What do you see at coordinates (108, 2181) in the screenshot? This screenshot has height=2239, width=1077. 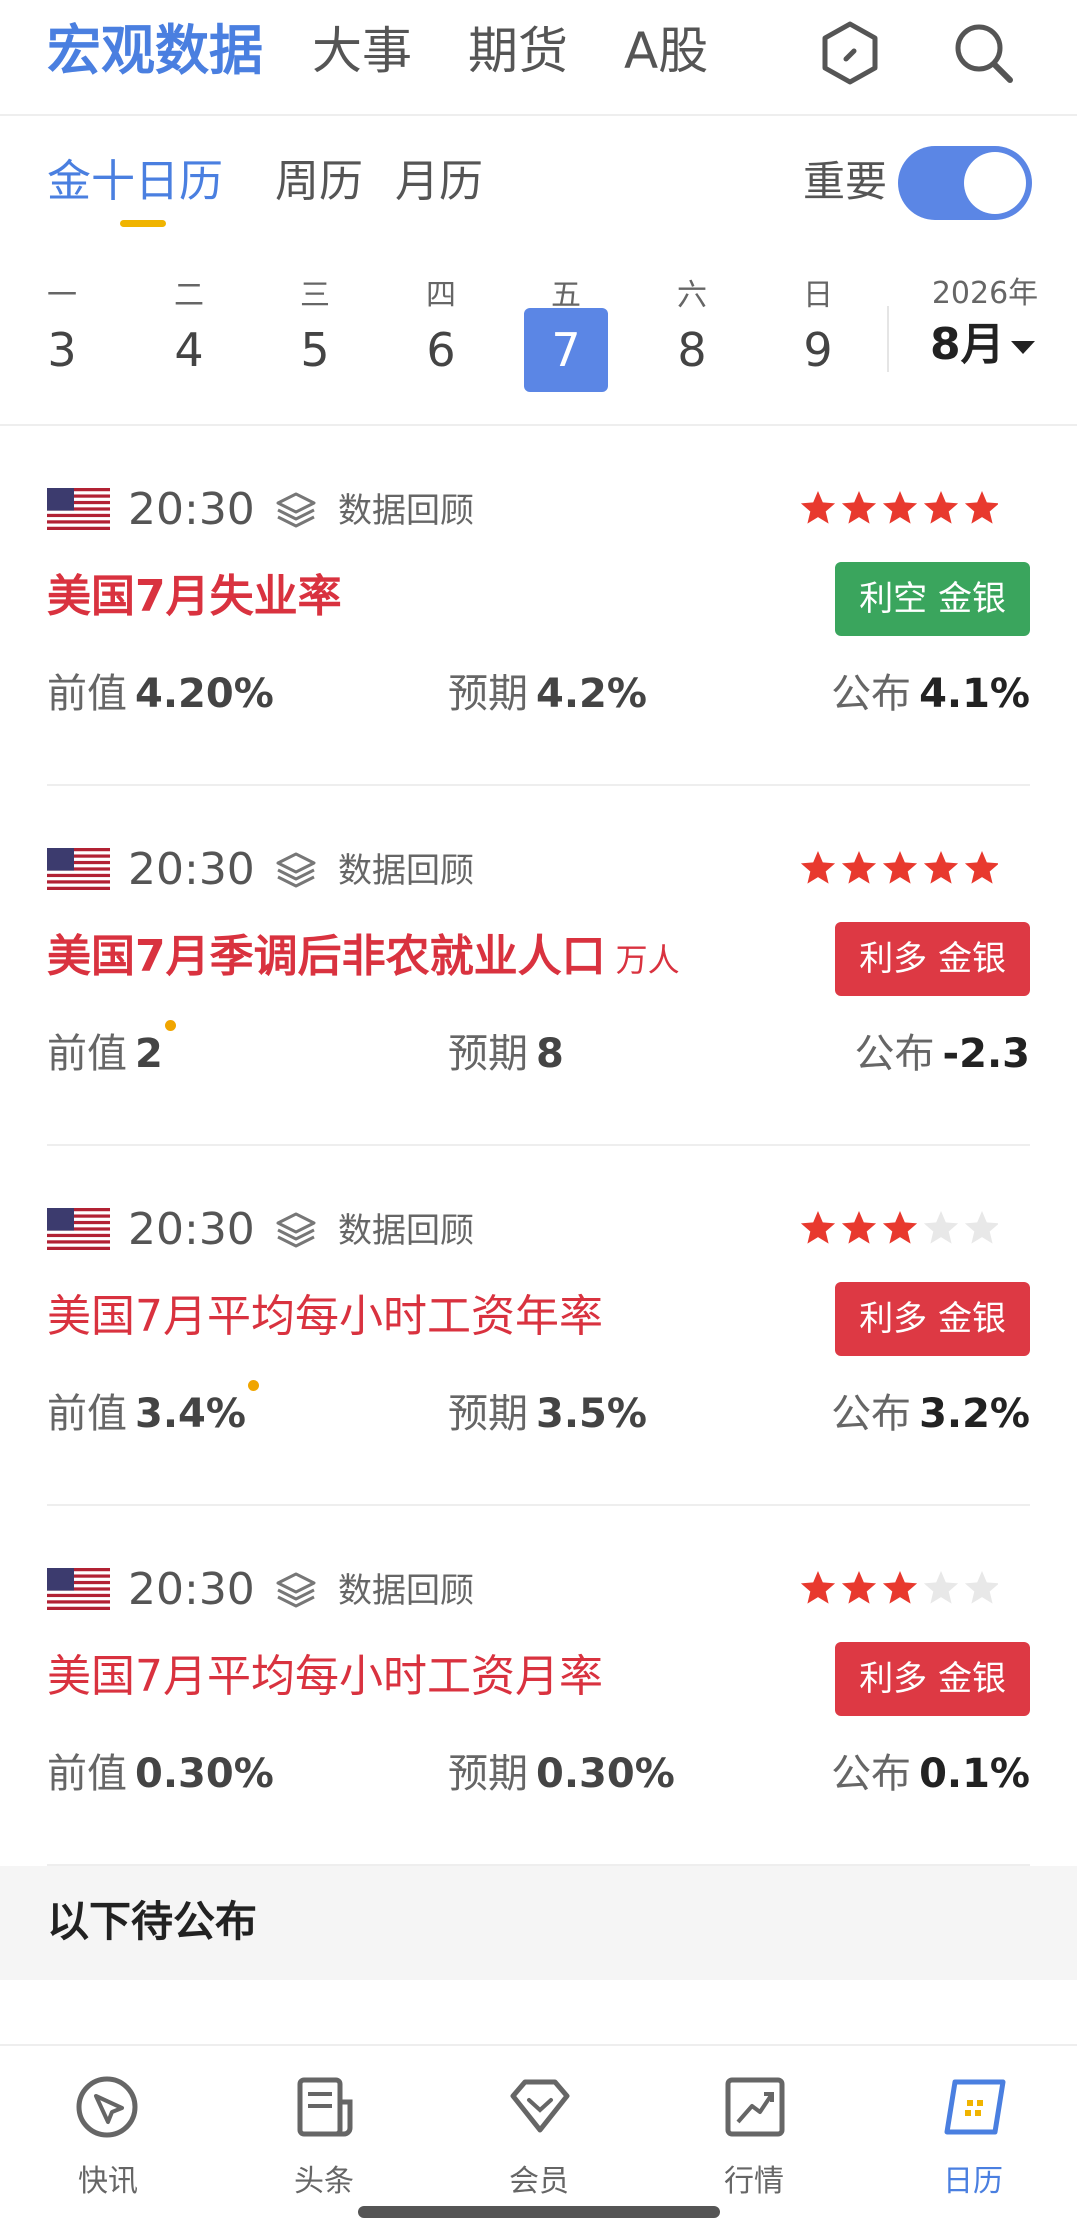 I see `bottom-tab-label: 快讯` at bounding box center [108, 2181].